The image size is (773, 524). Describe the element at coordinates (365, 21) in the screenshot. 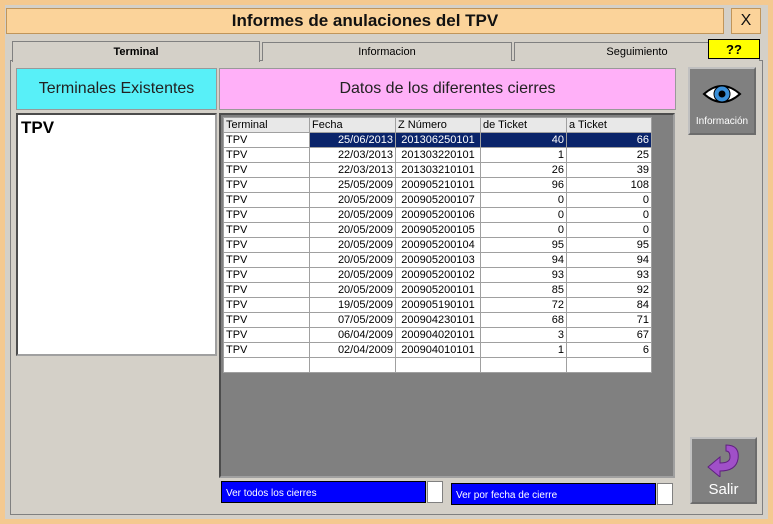

I see `window-title: Informes de anulaciones del TPV` at that location.